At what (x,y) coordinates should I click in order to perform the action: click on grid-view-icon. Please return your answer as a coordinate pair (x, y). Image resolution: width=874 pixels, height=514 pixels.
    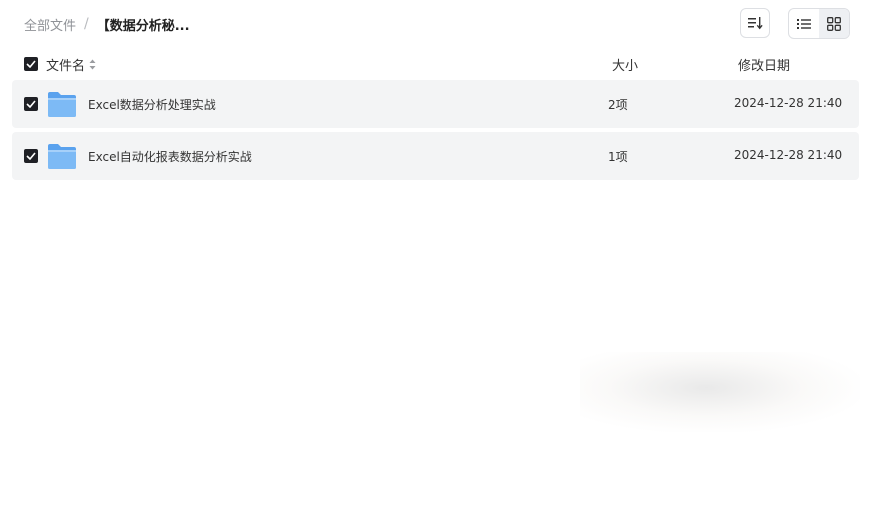
    Looking at the image, I should click on (834, 23).